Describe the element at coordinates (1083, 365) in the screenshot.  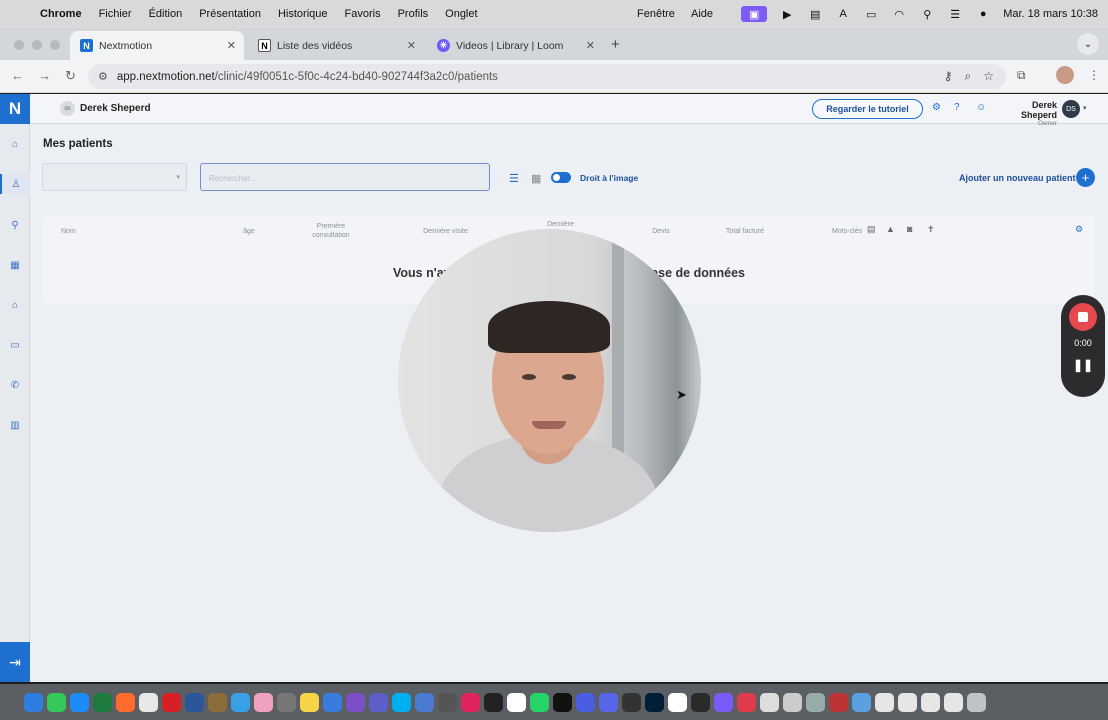
I see `pause-icon: ❚❚` at that location.